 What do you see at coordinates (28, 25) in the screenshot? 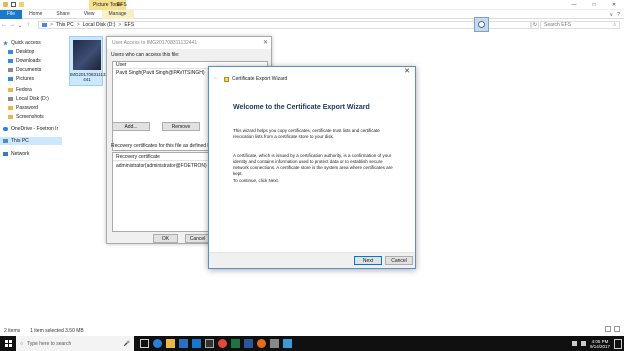
I see `up-icon: ↑` at bounding box center [28, 25].